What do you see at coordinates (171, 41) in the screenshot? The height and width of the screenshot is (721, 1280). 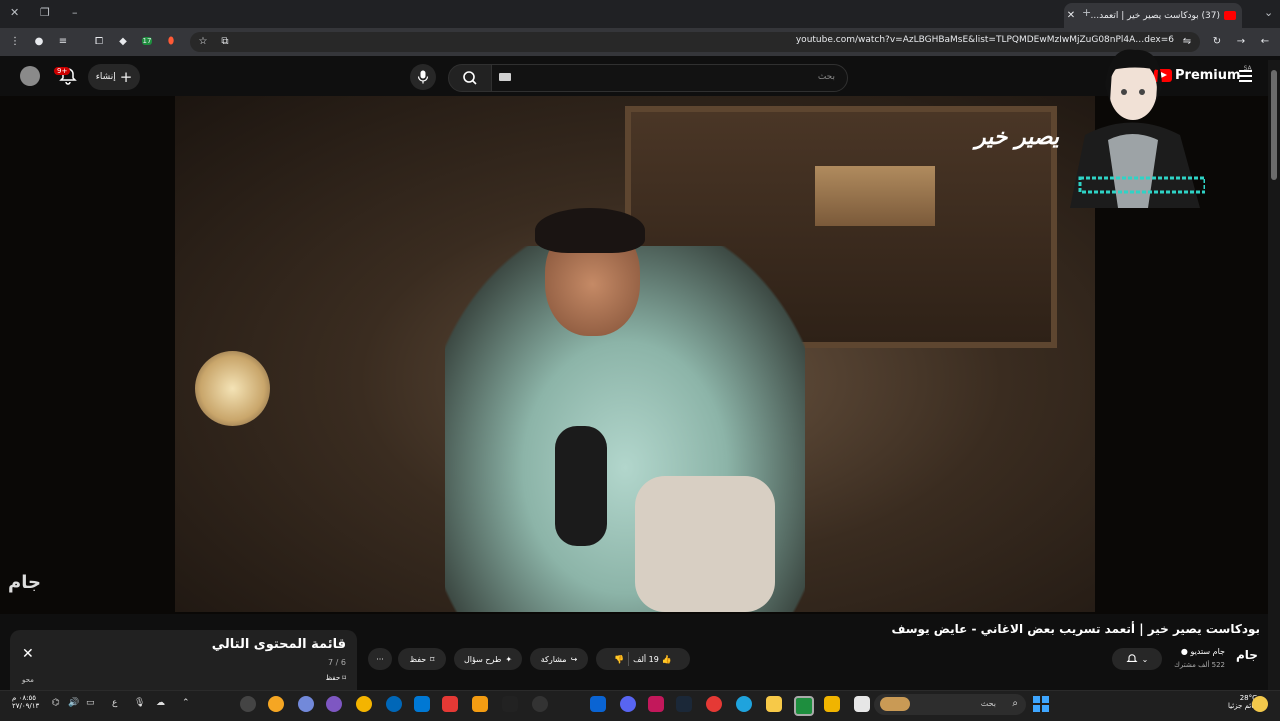 I see `extension-shield-icon: ⬮` at bounding box center [171, 41].